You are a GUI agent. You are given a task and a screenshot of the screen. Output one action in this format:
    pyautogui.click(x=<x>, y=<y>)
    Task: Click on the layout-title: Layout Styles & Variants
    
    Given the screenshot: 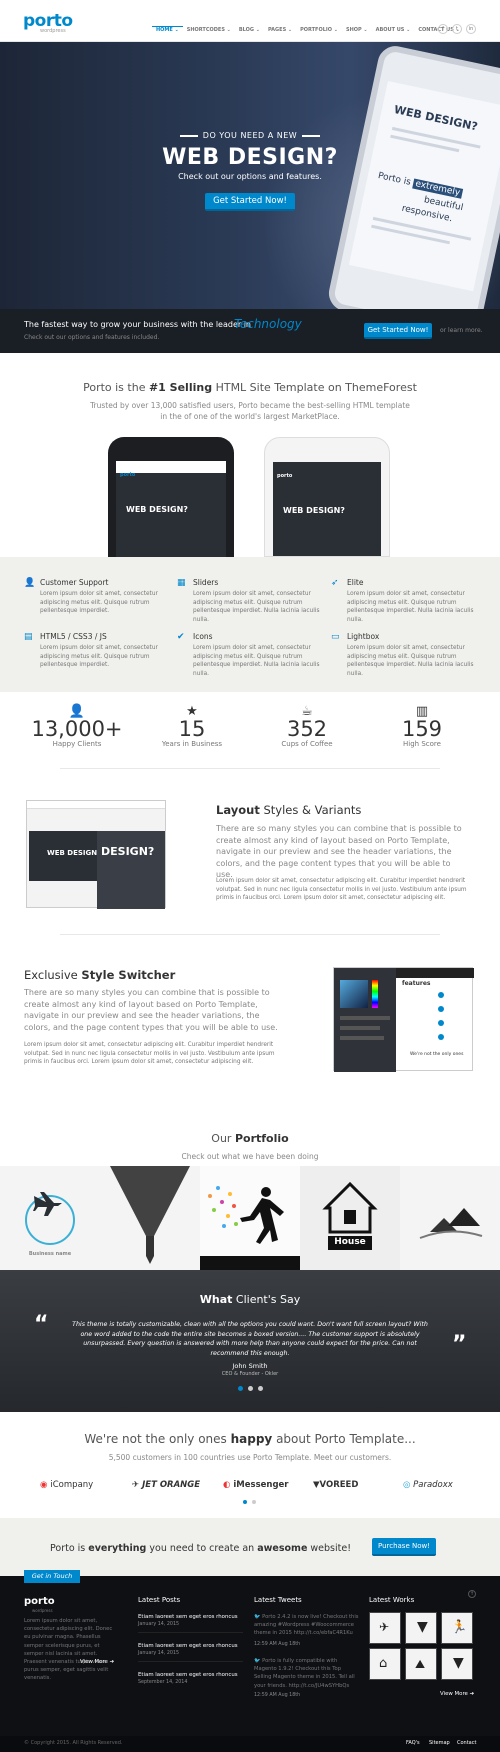 What is the action you would take?
    pyautogui.click(x=289, y=810)
    